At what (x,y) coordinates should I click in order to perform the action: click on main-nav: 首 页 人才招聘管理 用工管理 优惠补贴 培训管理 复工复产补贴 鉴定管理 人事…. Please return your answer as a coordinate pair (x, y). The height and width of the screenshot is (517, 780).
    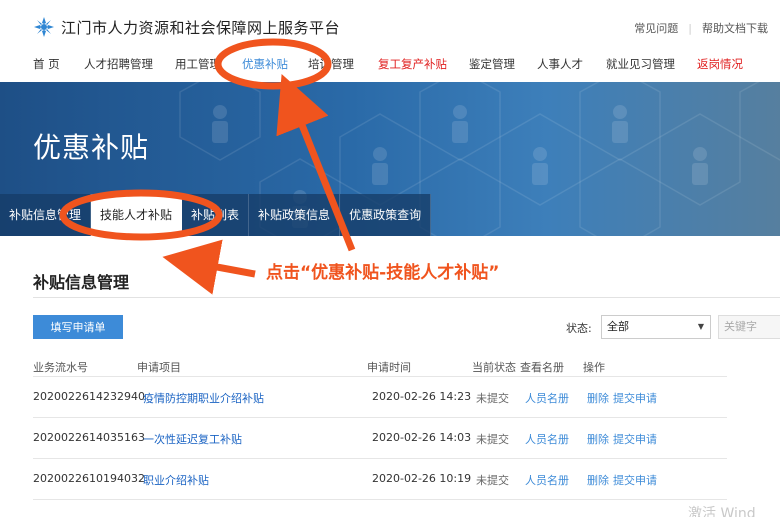
    Looking at the image, I should click on (390, 65).